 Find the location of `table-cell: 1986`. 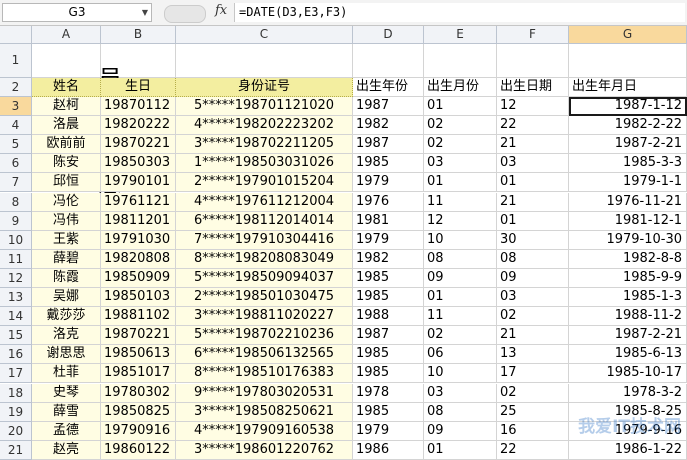

table-cell: 1986 is located at coordinates (388, 450).